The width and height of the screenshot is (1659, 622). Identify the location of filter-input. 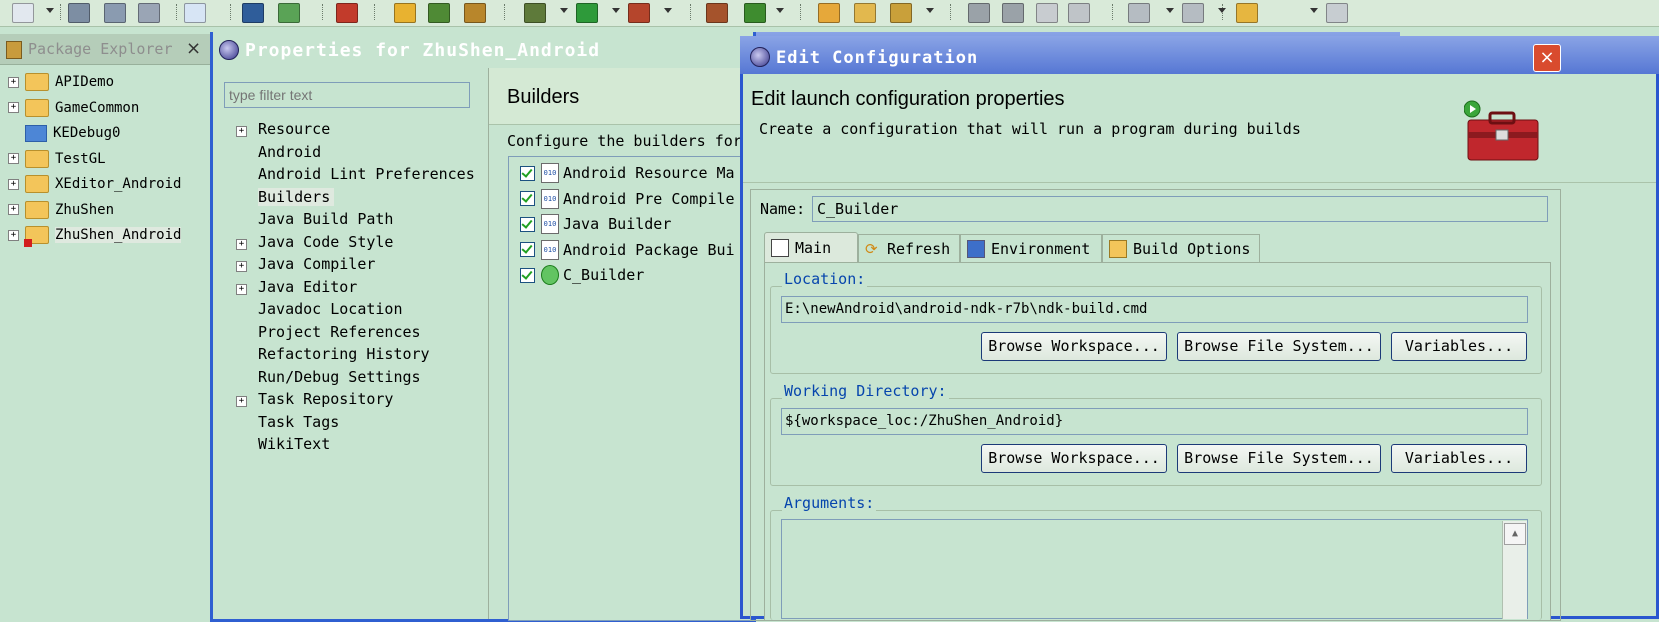
(347, 95).